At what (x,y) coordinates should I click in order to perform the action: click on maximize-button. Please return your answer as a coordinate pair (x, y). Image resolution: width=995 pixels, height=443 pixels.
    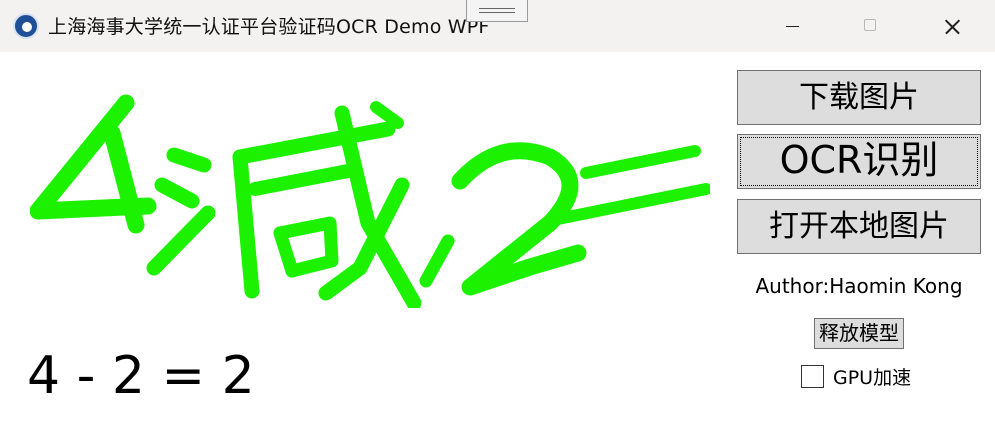
    Looking at the image, I should click on (871, 26).